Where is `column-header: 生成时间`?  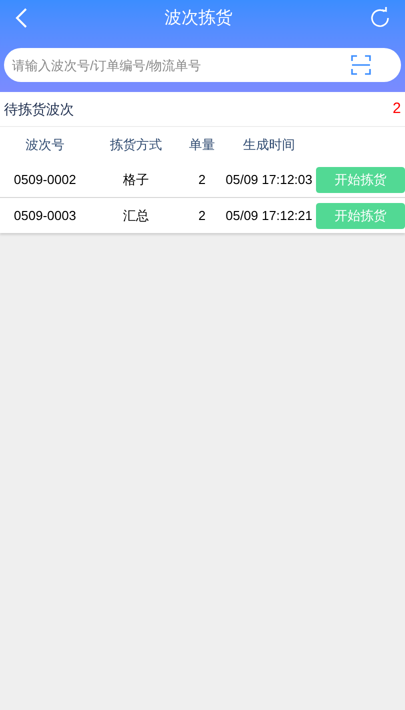
column-header: 生成时间 is located at coordinates (269, 145).